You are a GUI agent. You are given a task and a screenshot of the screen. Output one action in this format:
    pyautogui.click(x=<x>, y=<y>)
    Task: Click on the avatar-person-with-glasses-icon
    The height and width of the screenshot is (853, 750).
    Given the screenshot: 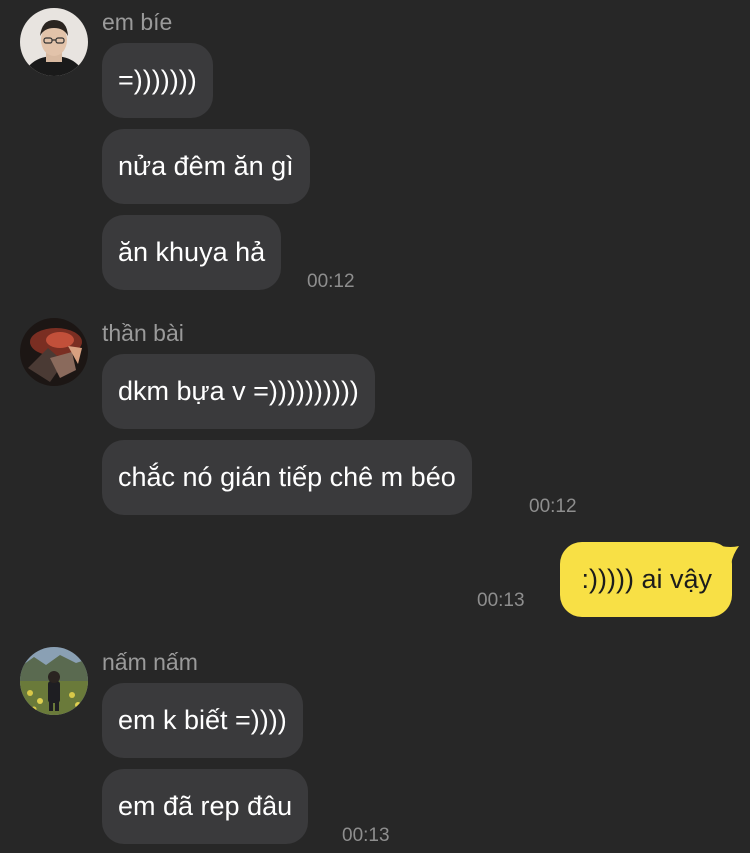 What is the action you would take?
    pyautogui.click(x=54, y=42)
    